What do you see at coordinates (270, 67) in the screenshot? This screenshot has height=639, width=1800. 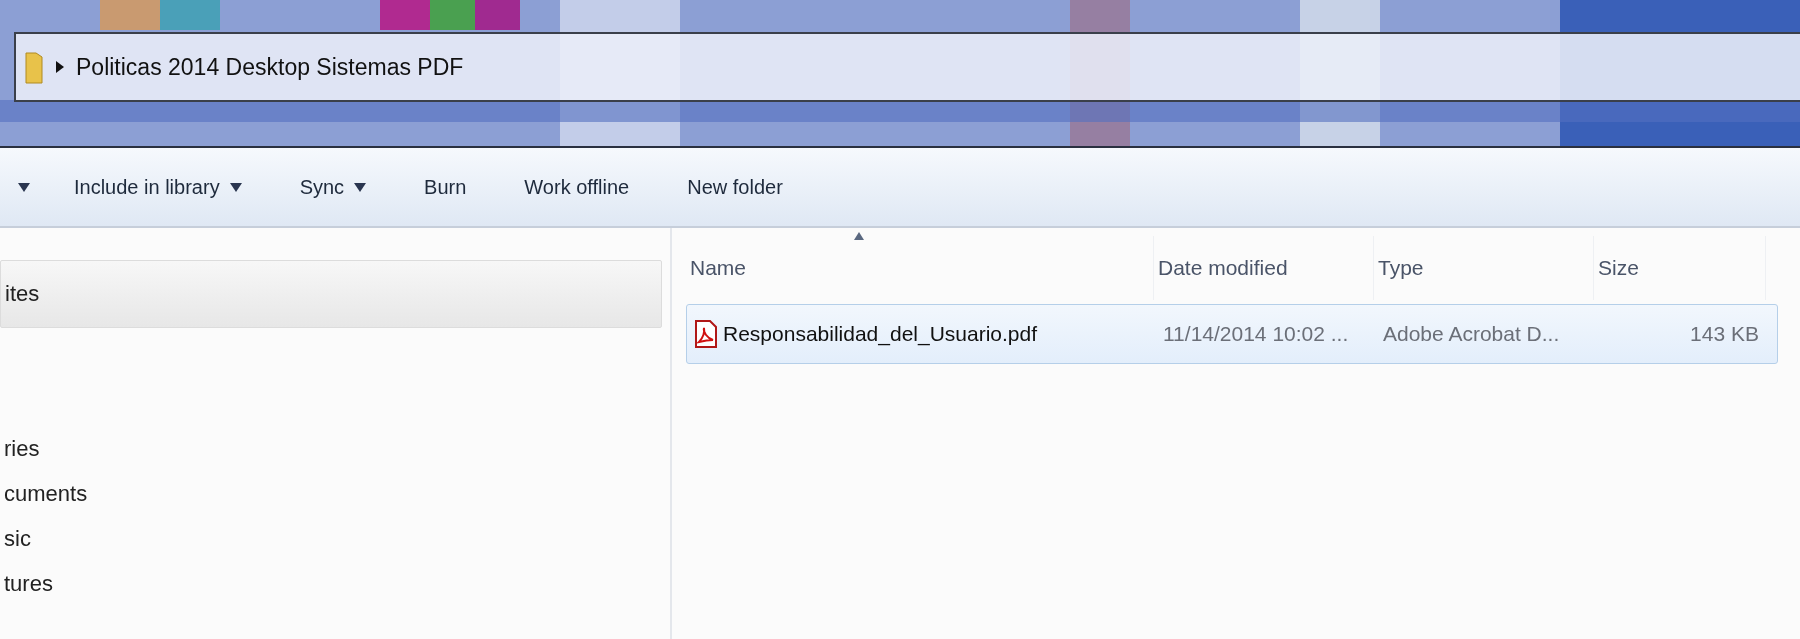 I see `breadcrumb-text: Politicas 2014 Desktop Sistemas PDF` at bounding box center [270, 67].